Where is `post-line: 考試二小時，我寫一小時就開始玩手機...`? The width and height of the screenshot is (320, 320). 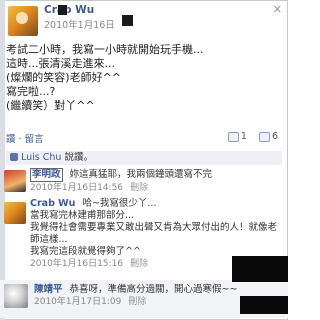 post-line: 考試二小時，我寫一小時就開始玩手機... is located at coordinates (105, 49).